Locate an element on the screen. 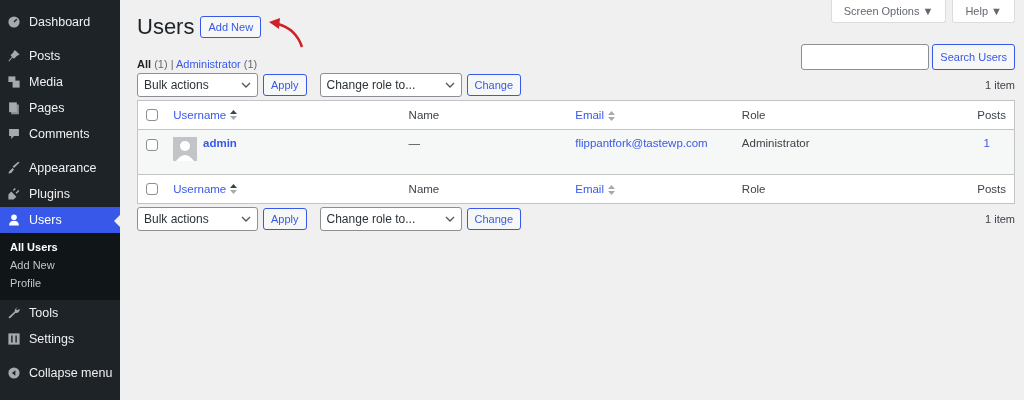  submenu-item: Add New is located at coordinates (60, 265).